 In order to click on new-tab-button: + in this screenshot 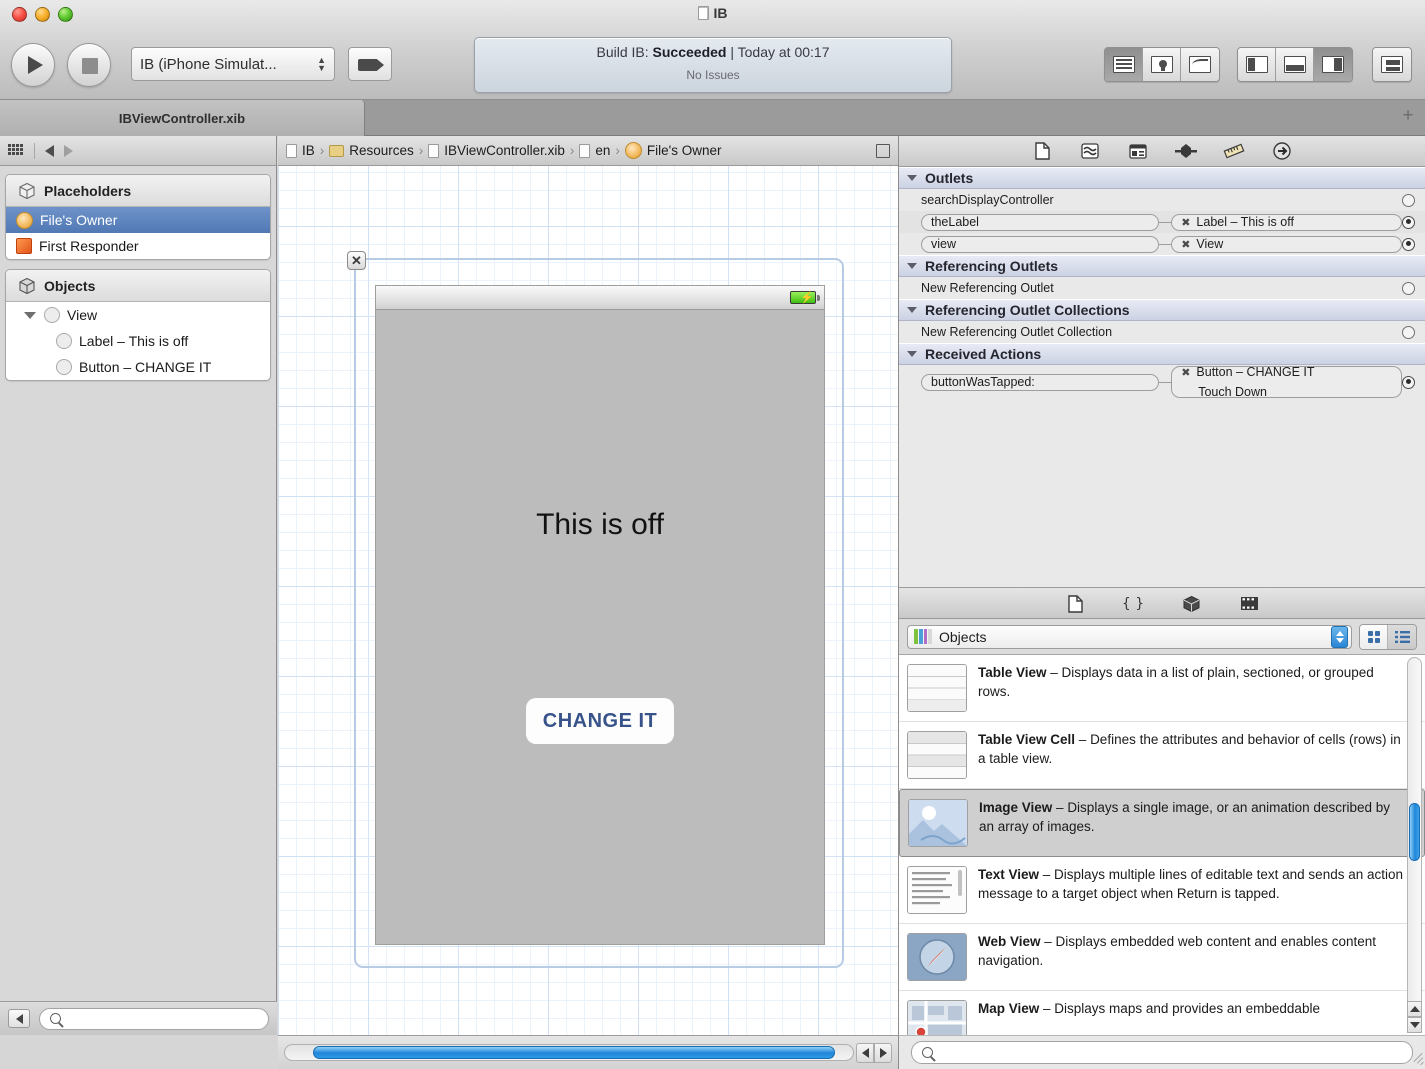, I will do `click(1408, 115)`.